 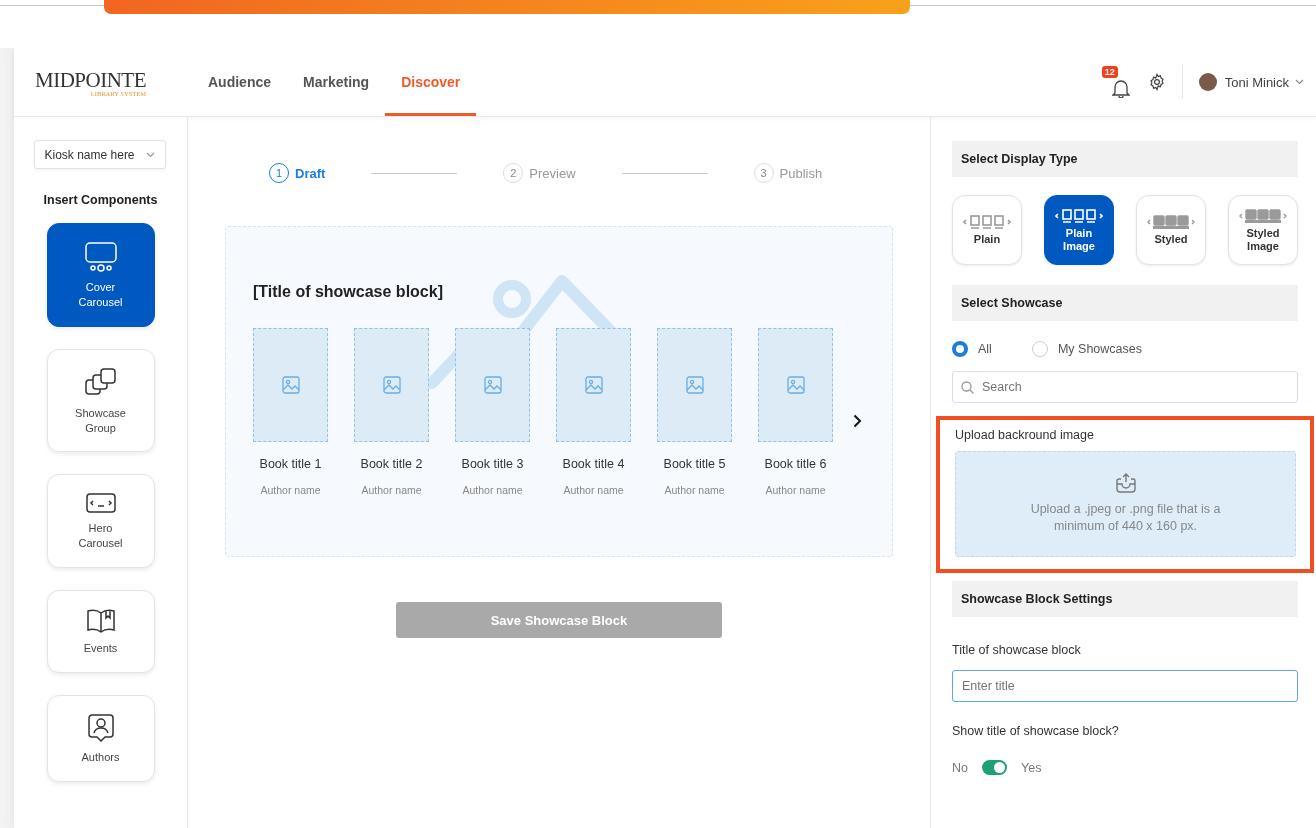 I want to click on display-type-label: Plain Image, so click(x=1079, y=239).